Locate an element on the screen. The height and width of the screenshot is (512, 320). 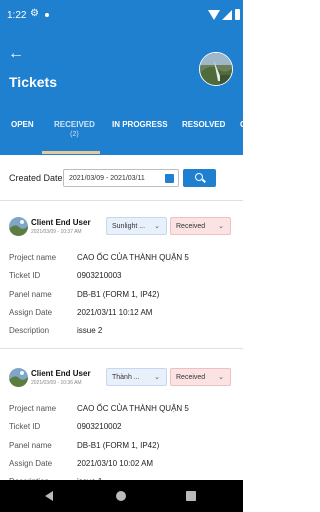
battery-icon is located at coordinates (237, 14).